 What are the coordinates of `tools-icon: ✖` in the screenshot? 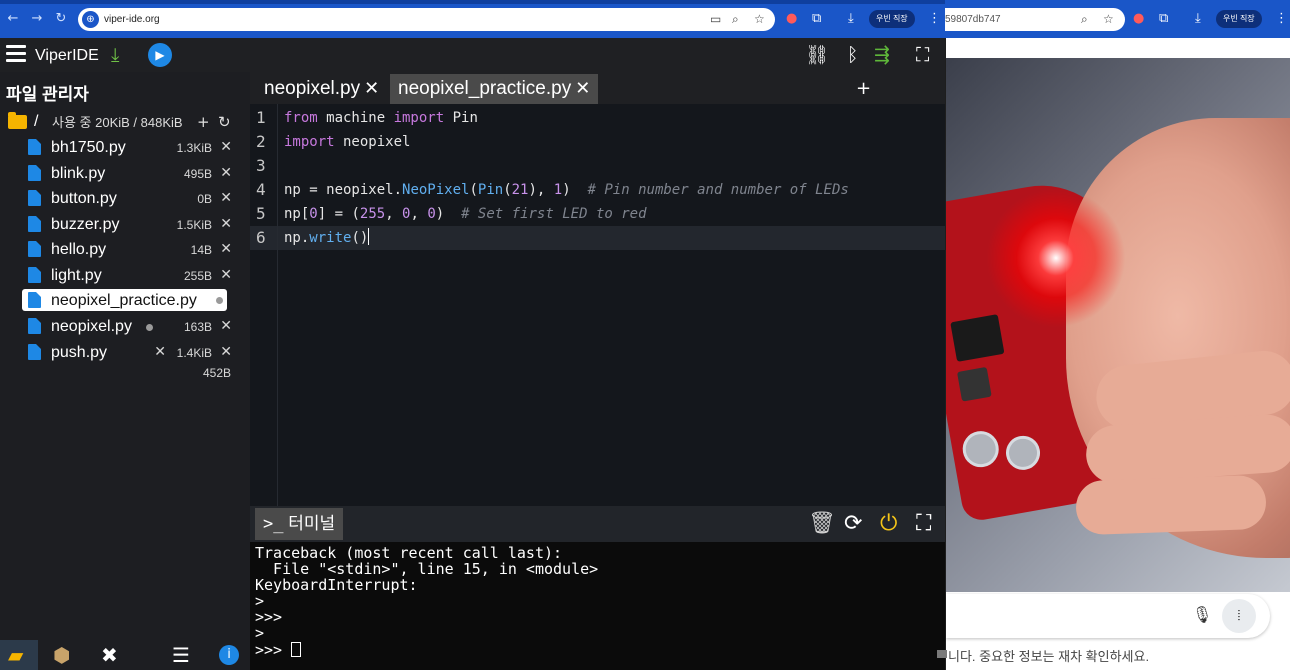 It's located at (109, 655).